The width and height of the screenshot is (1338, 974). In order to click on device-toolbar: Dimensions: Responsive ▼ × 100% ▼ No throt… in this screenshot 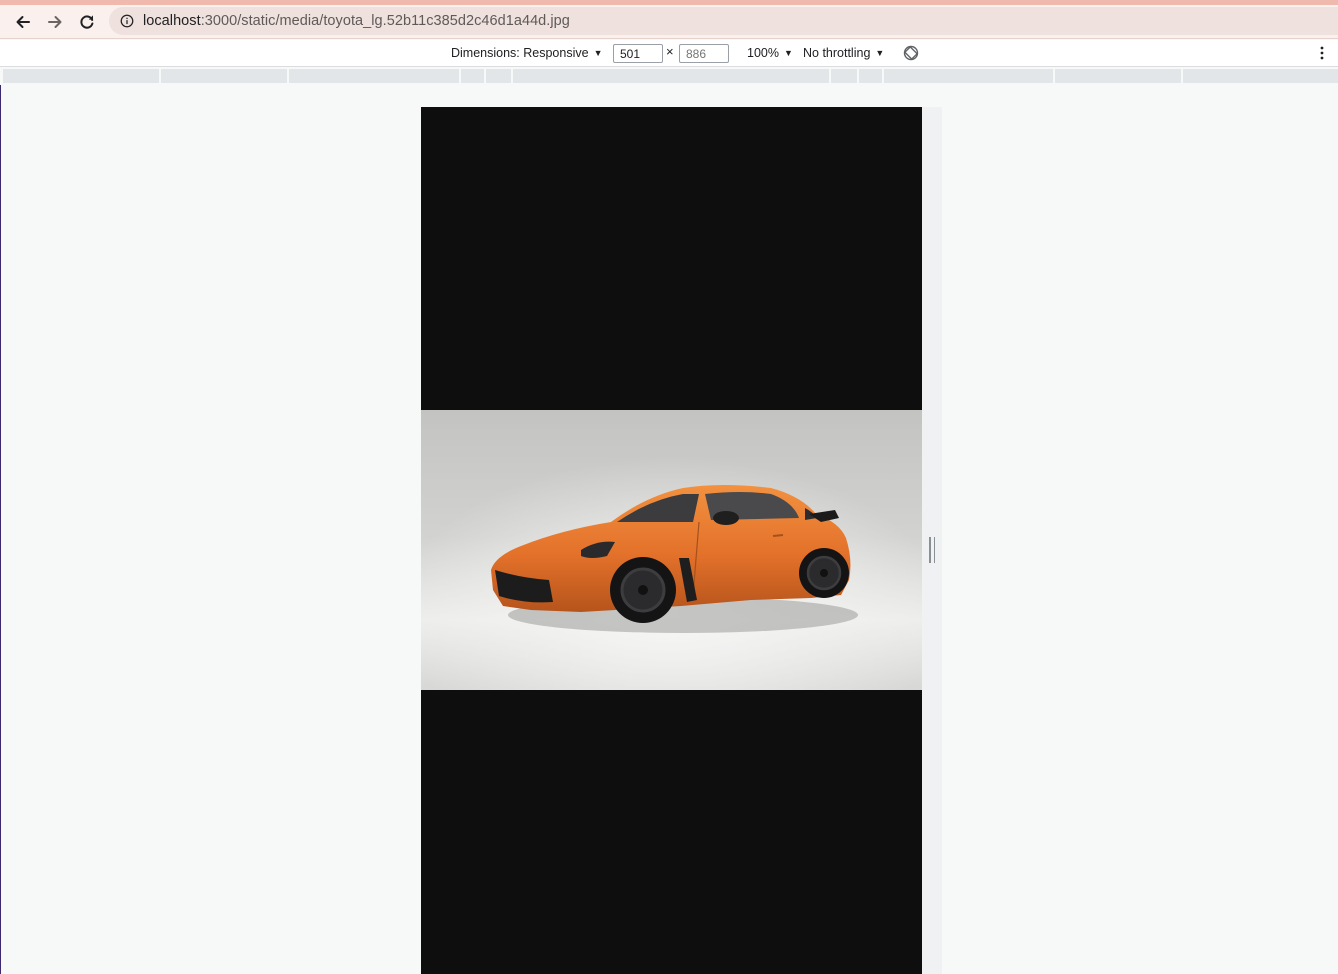, I will do `click(669, 53)`.